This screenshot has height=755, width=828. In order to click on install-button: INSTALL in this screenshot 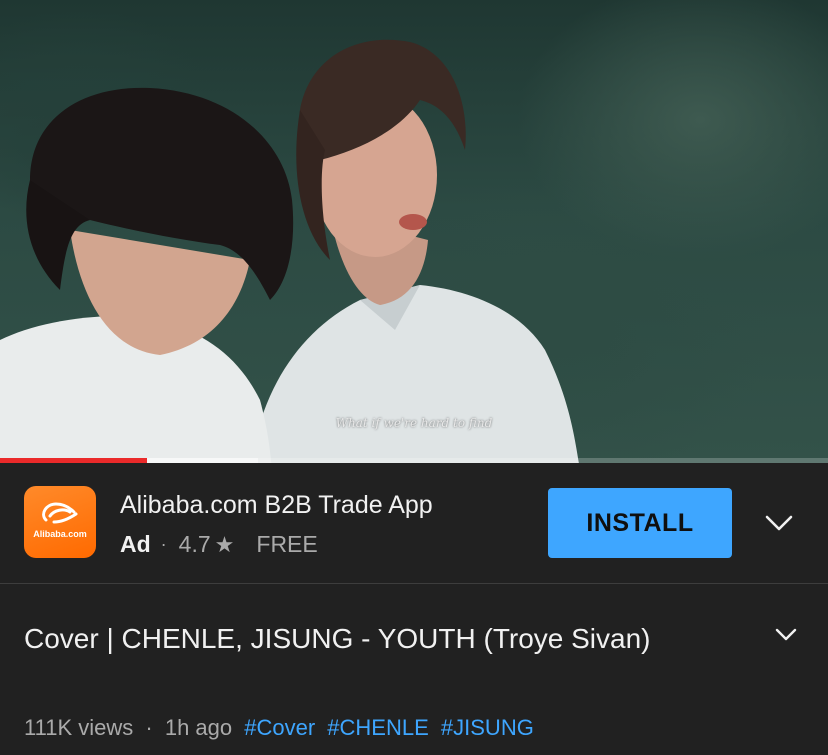, I will do `click(640, 523)`.